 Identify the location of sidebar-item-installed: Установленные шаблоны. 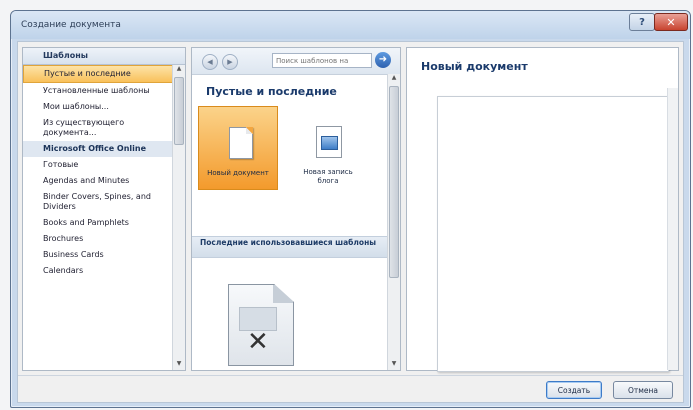
(104, 91).